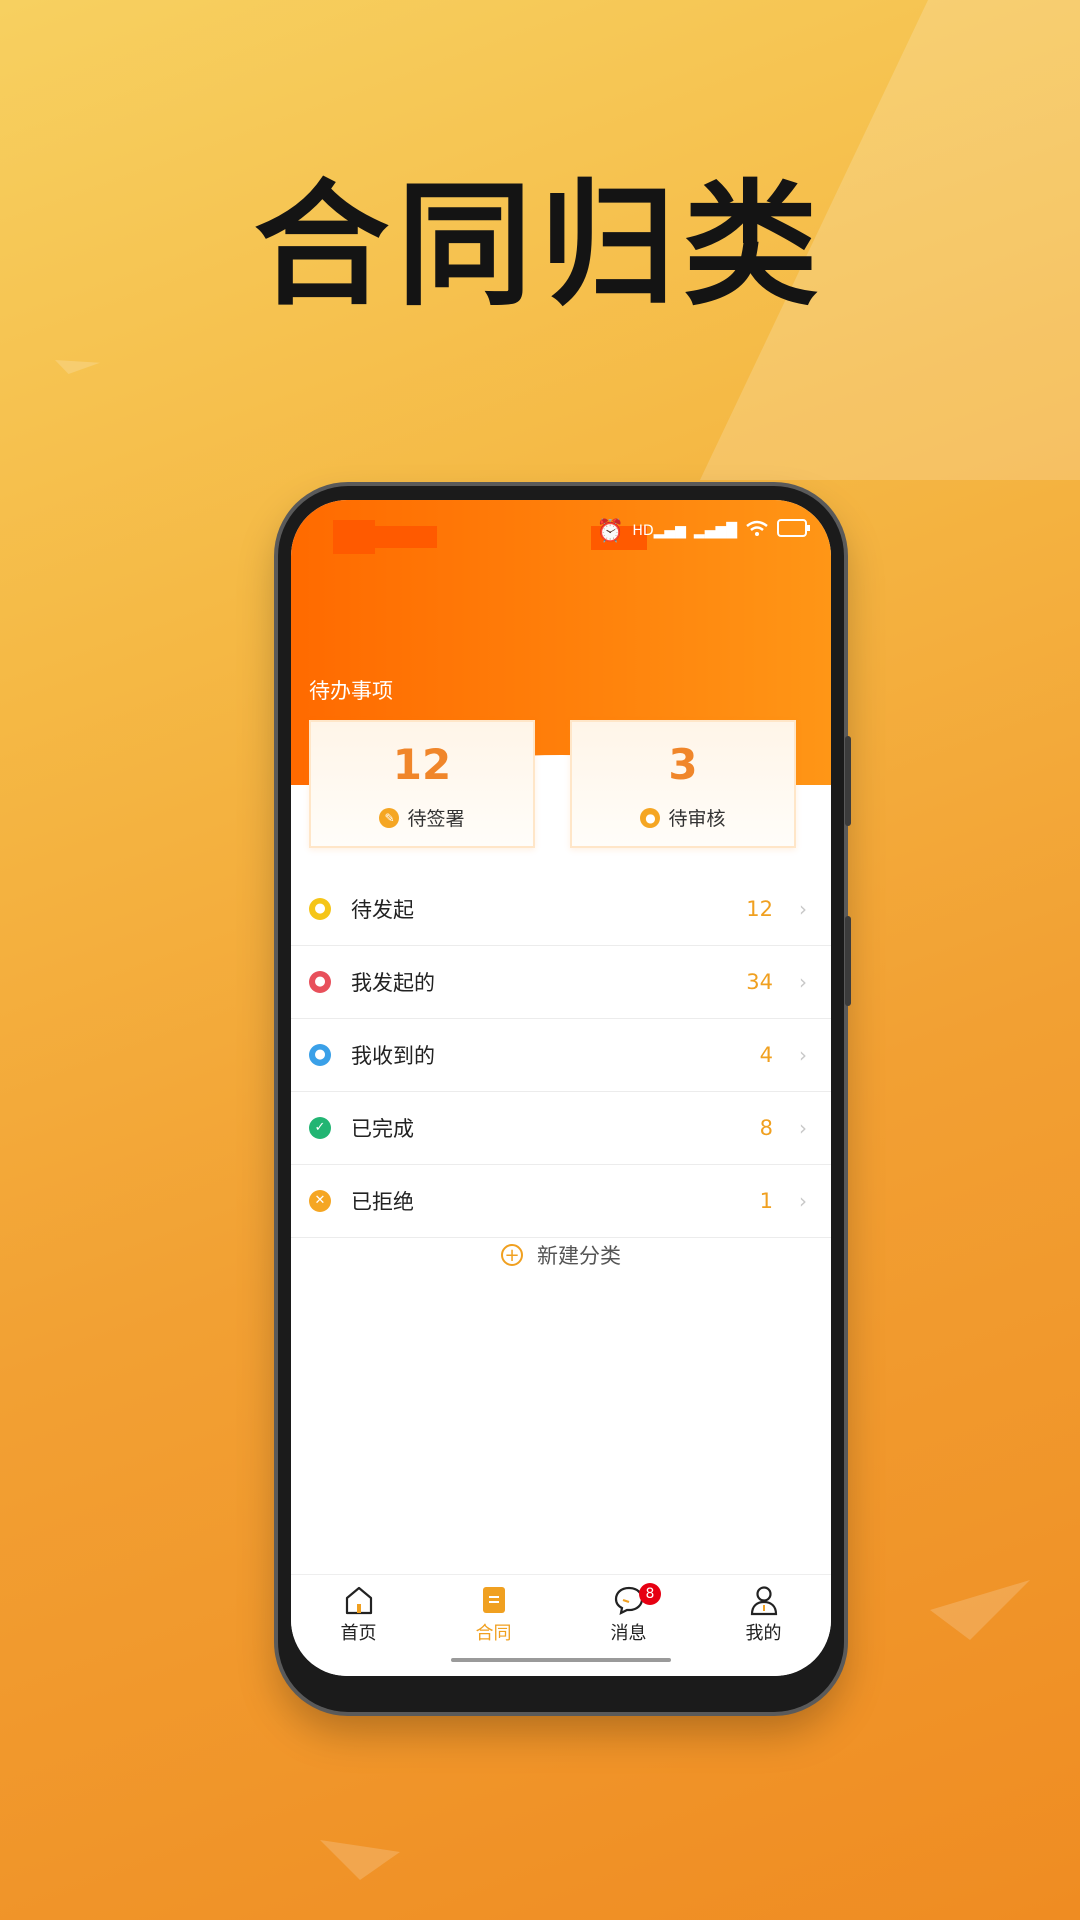 This screenshot has width=1080, height=1920. I want to click on list-item-label: 我发起的, so click(393, 983).